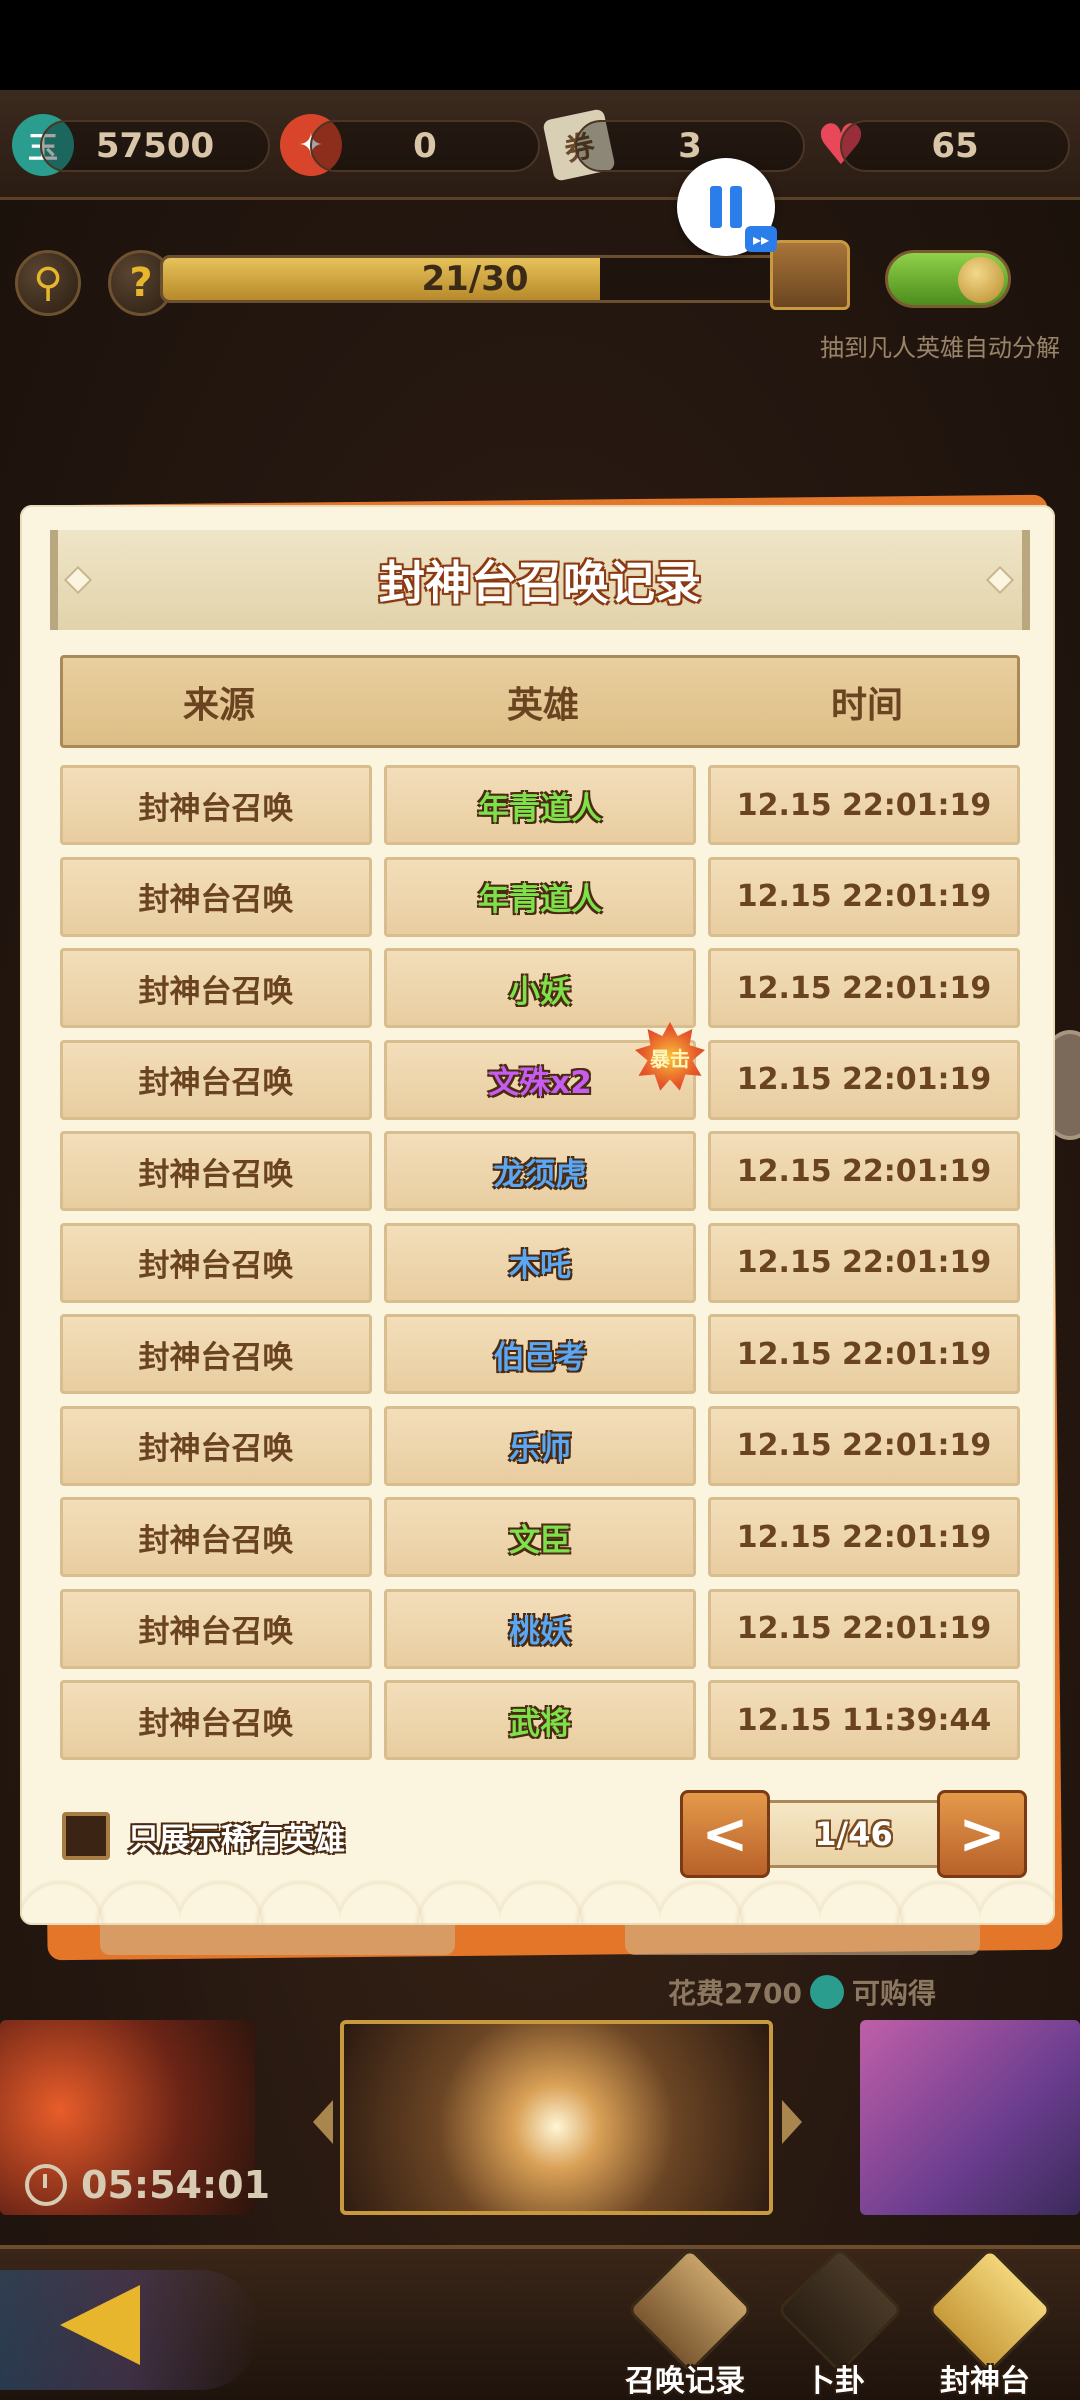 The width and height of the screenshot is (1080, 2400). What do you see at coordinates (835, 2381) in the screenshot?
I see `nav-label: 卜卦` at bounding box center [835, 2381].